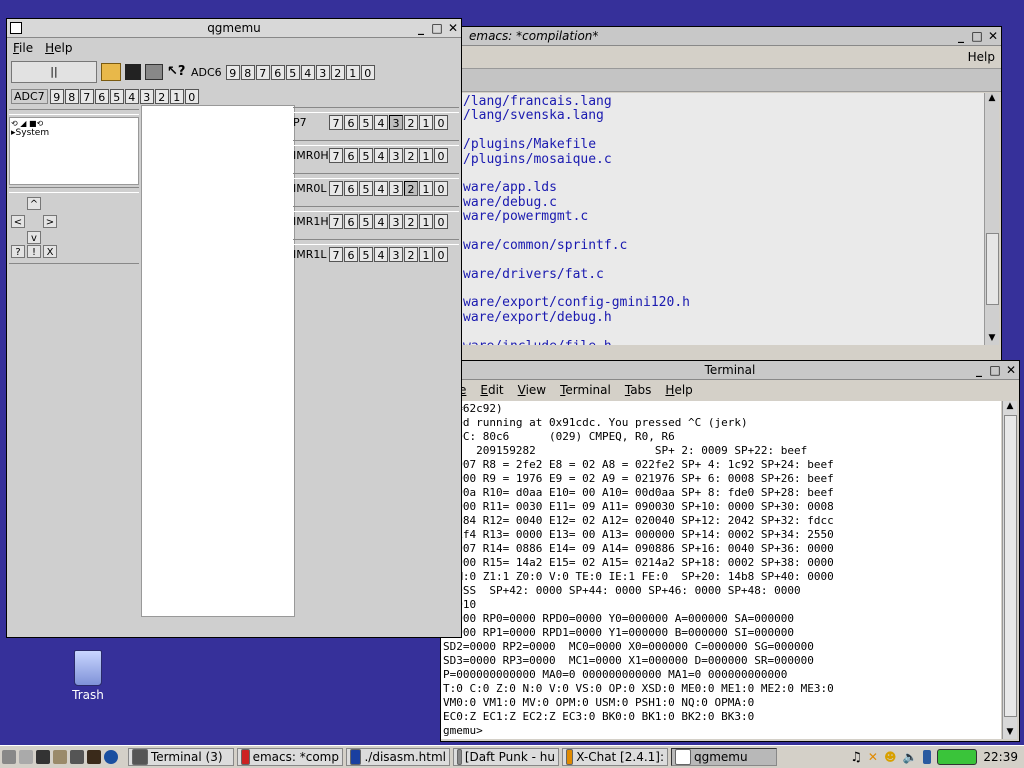 This screenshot has width=1024, height=768. Describe the element at coordinates (111, 72) in the screenshot. I see `open-icon` at that location.